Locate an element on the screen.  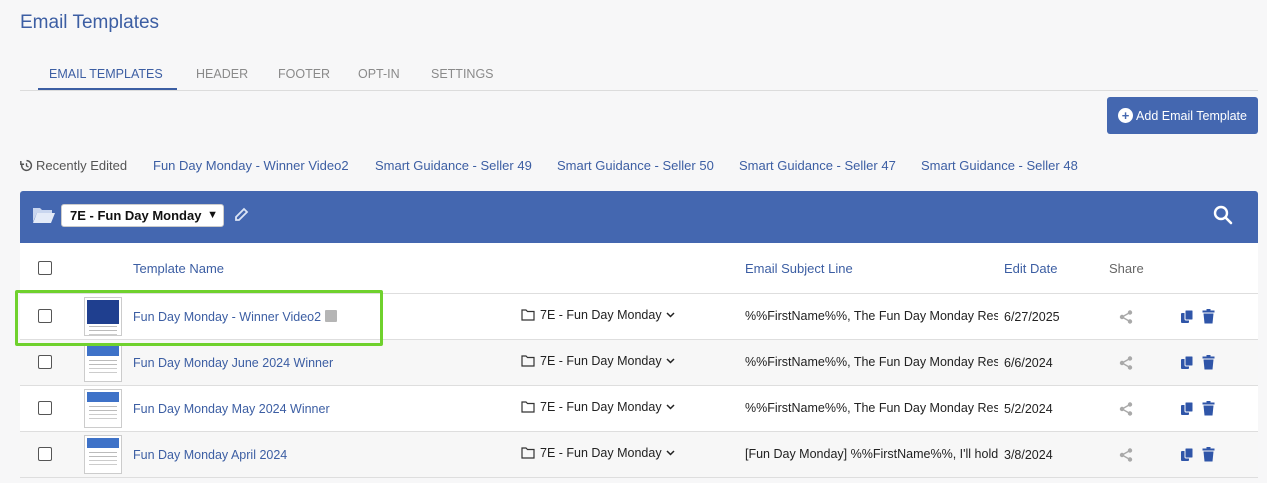
recent-link-4: Smart Guidance - Seller 47 is located at coordinates (817, 165).